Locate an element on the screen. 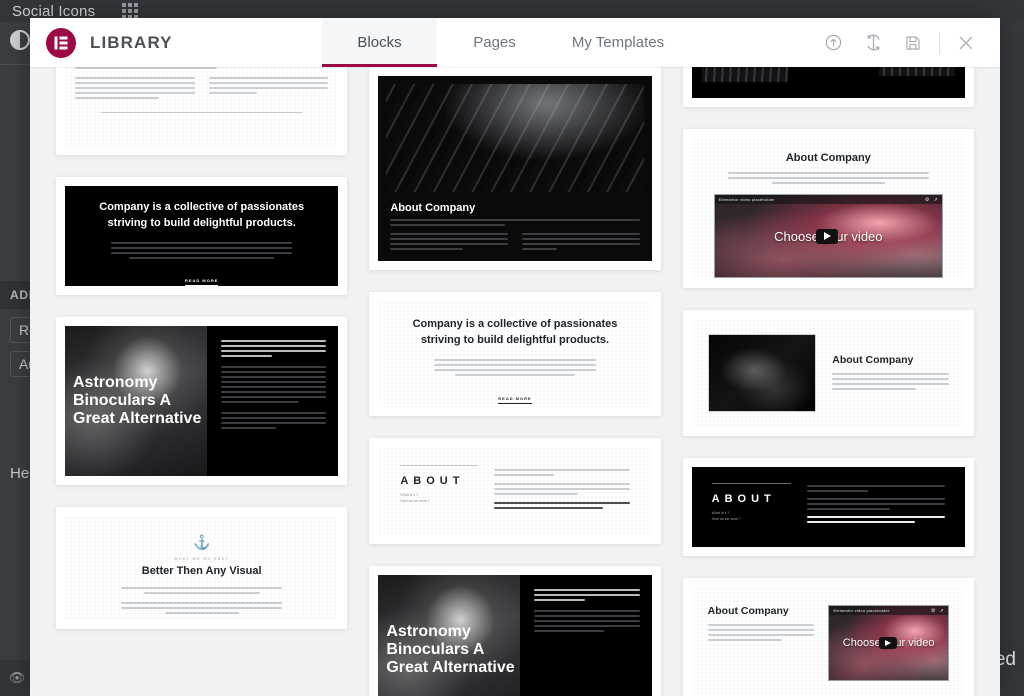  template-eyebrow: WHAT WE DO BEST is located at coordinates (202, 559).